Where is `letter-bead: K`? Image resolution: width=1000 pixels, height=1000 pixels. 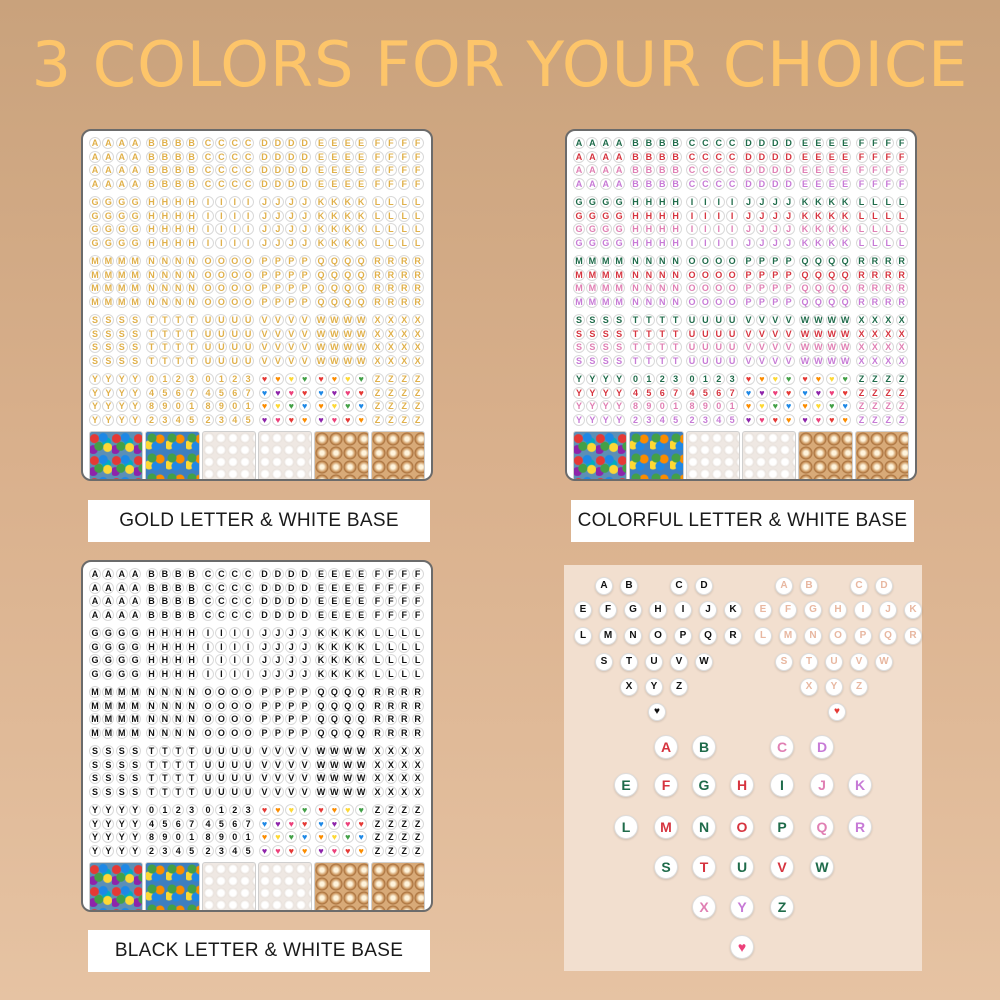
letter-bead: K is located at coordinates (913, 610).